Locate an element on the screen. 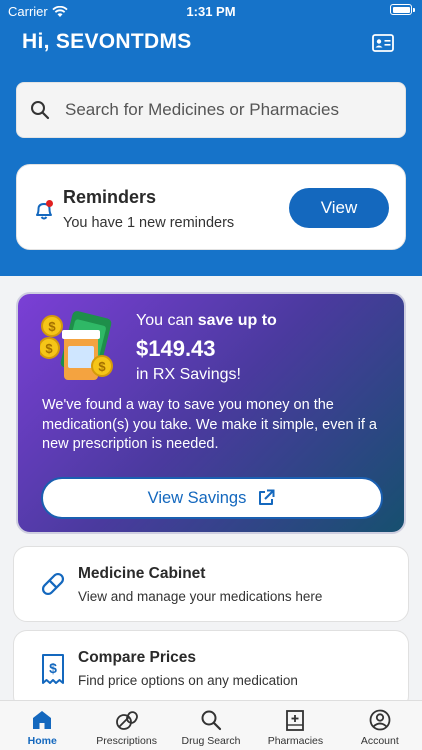 The width and height of the screenshot is (422, 750). promo-headline: You can save up to is located at coordinates (206, 320).